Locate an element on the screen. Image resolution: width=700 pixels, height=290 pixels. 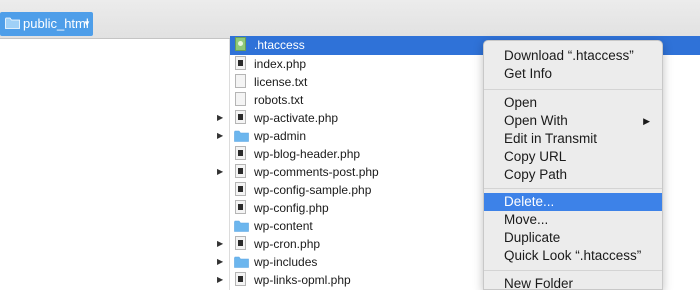
menu-item-open-with: Open With ▶ is located at coordinates (573, 121).